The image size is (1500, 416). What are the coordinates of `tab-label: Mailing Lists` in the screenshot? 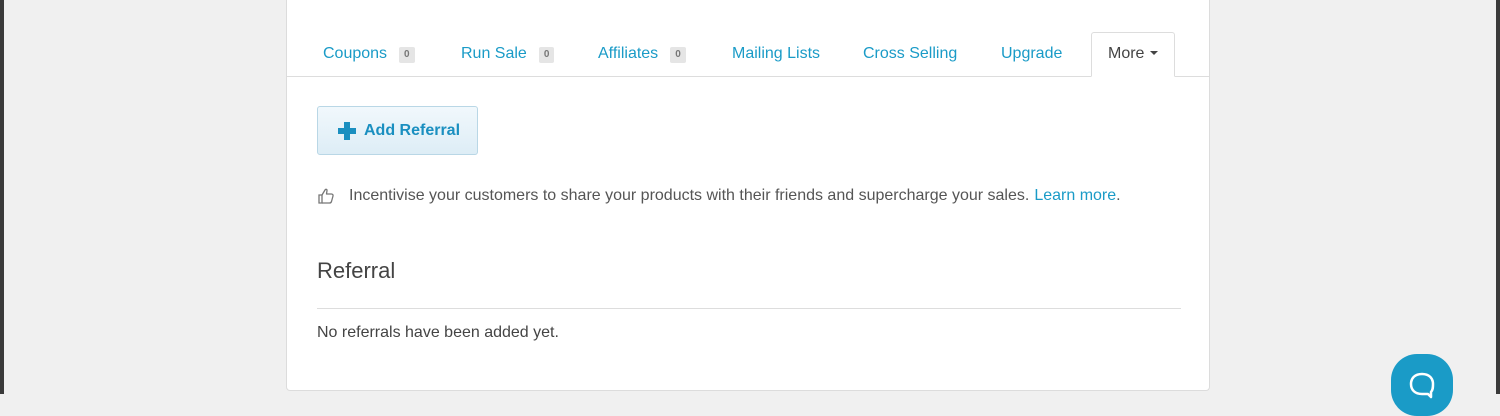 It's located at (776, 53).